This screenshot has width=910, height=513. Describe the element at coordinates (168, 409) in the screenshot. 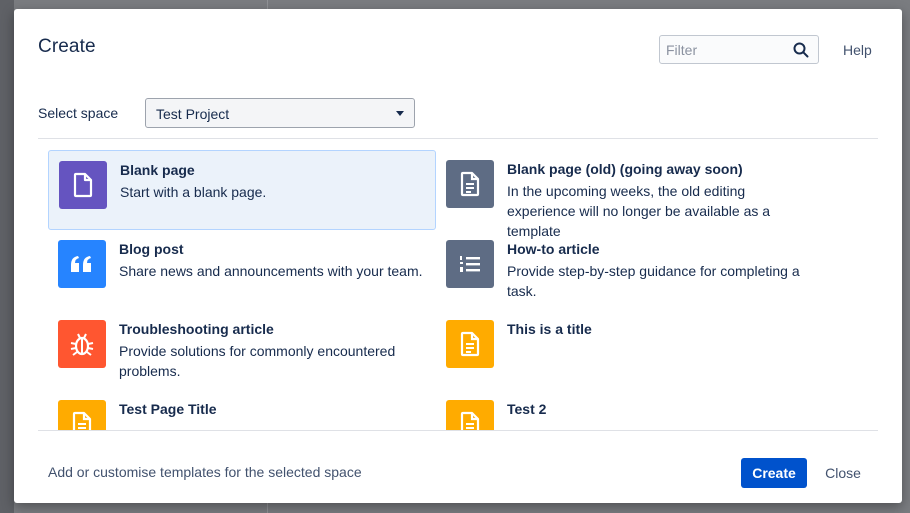

I see `template-name: Test Page Title` at that location.